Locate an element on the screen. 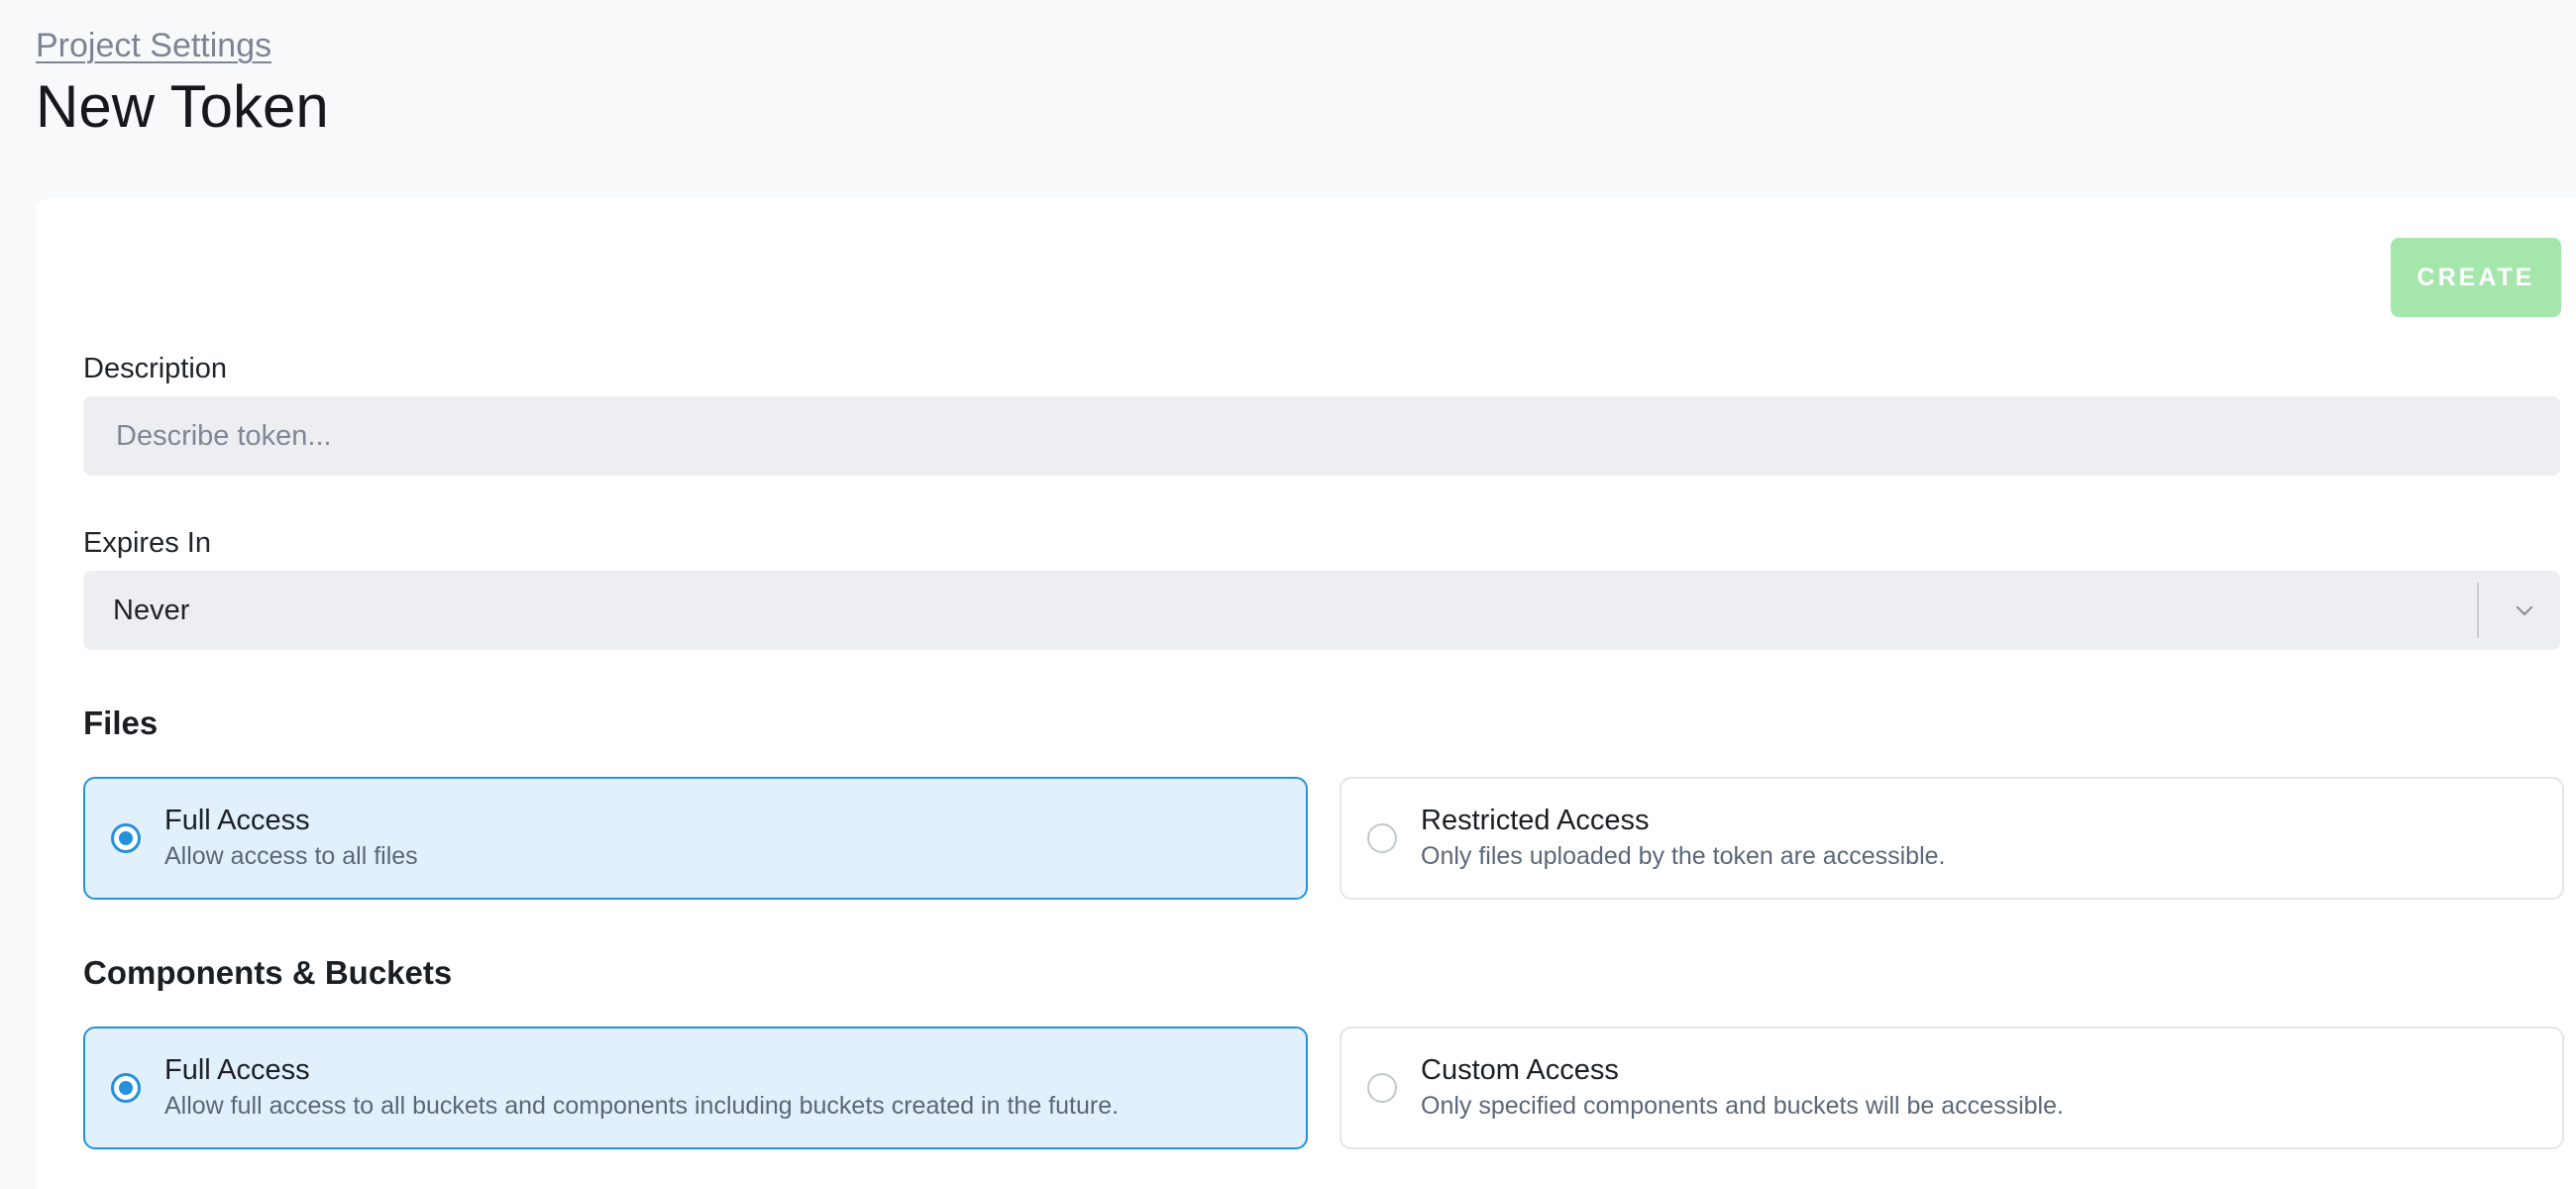 Image resolution: width=2576 pixels, height=1189 pixels. files-restricted-access-radio is located at coordinates (1382, 838).